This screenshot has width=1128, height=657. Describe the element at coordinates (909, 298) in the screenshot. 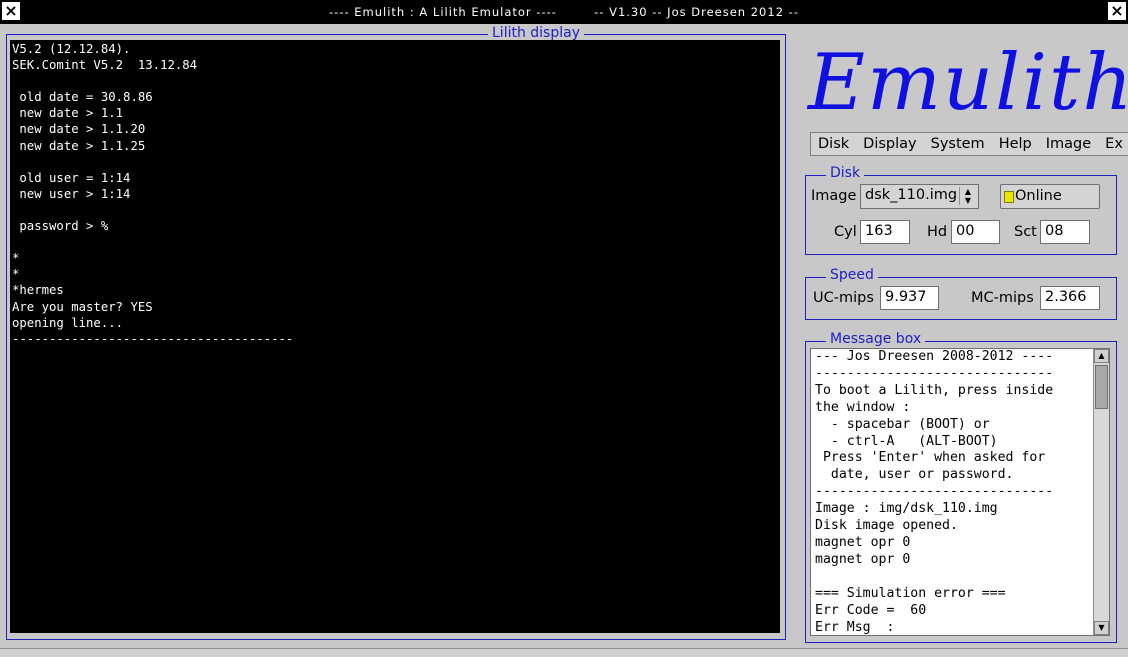

I see `uc-mips-field: 9.937` at that location.